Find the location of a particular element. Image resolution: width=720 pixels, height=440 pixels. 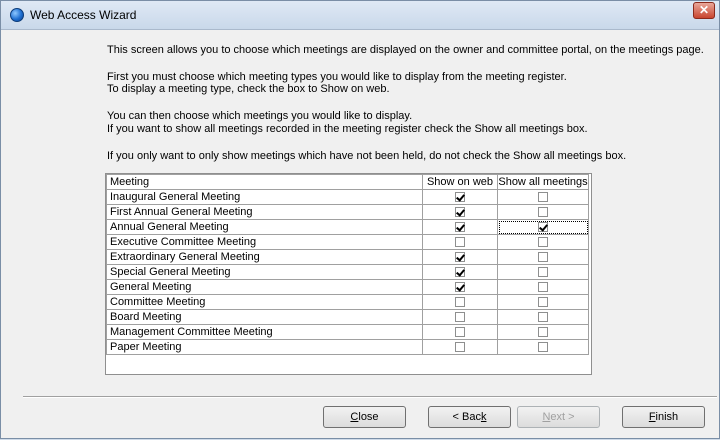

meeting-name-cell: Inaugural General Meeting is located at coordinates (264, 197).